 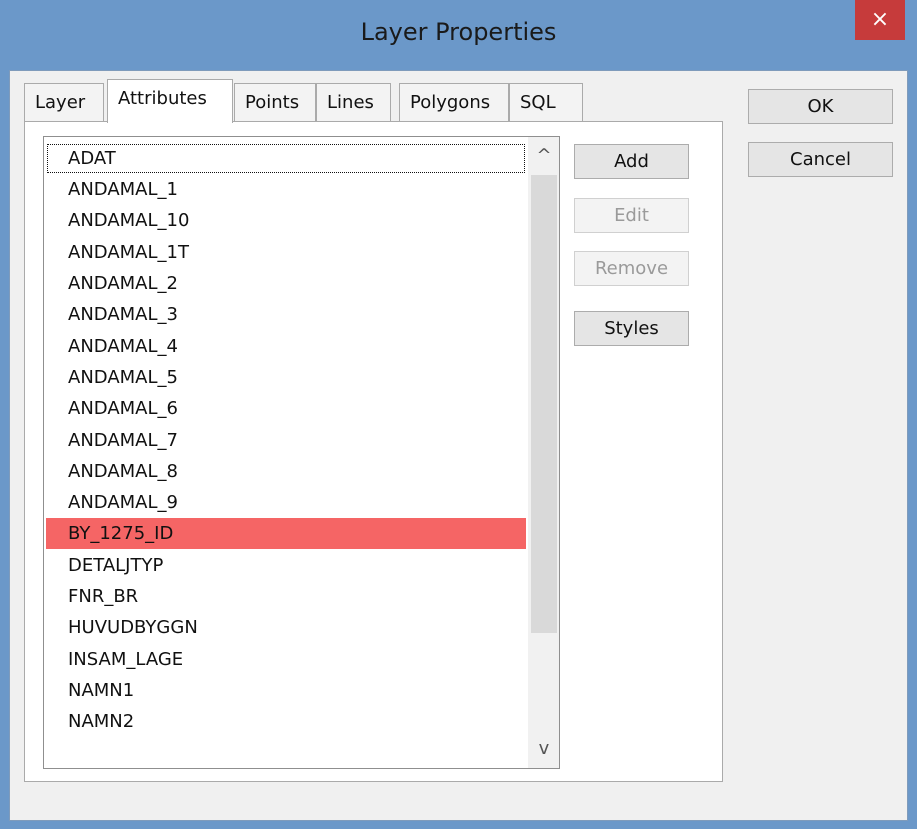 I want to click on list-item: ANDAMAL_4, so click(x=286, y=346).